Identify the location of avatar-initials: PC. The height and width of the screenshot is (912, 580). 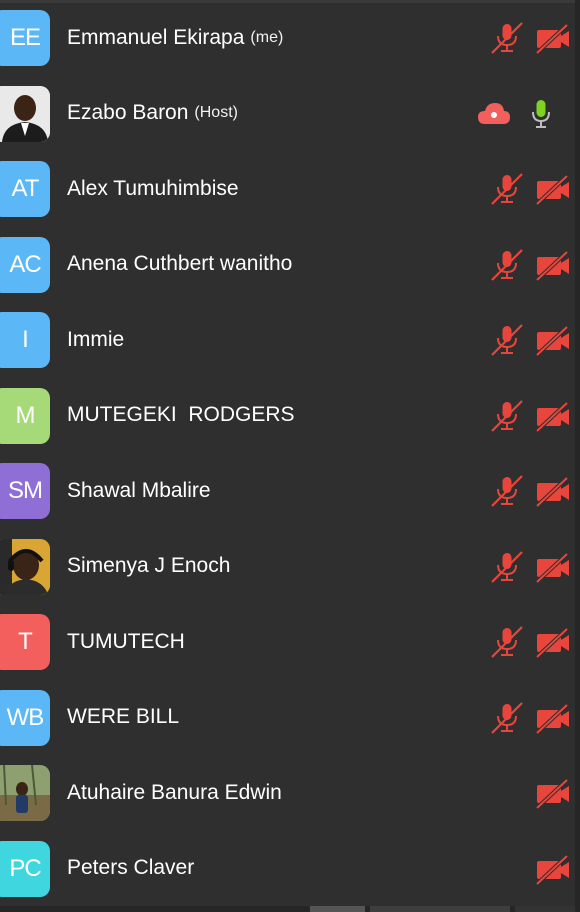
(25, 868).